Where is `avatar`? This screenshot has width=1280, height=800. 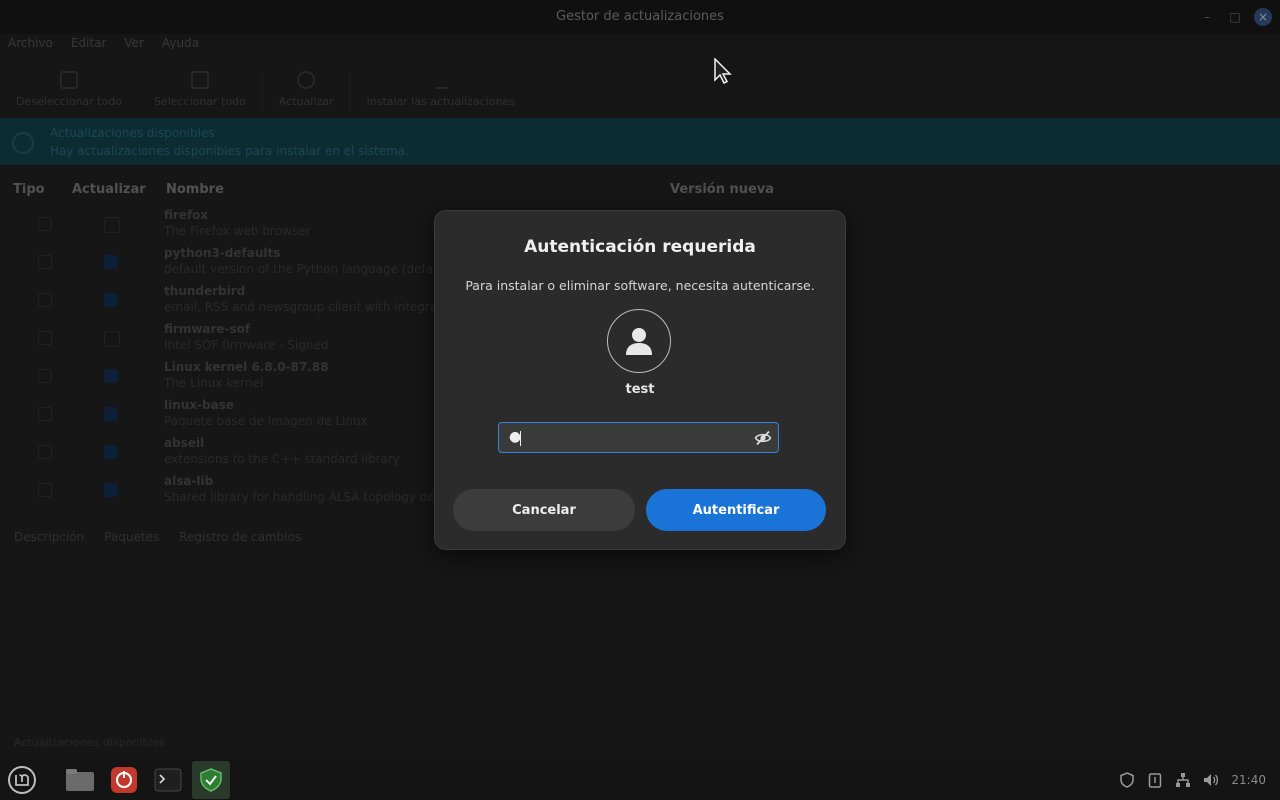
avatar is located at coordinates (639, 341).